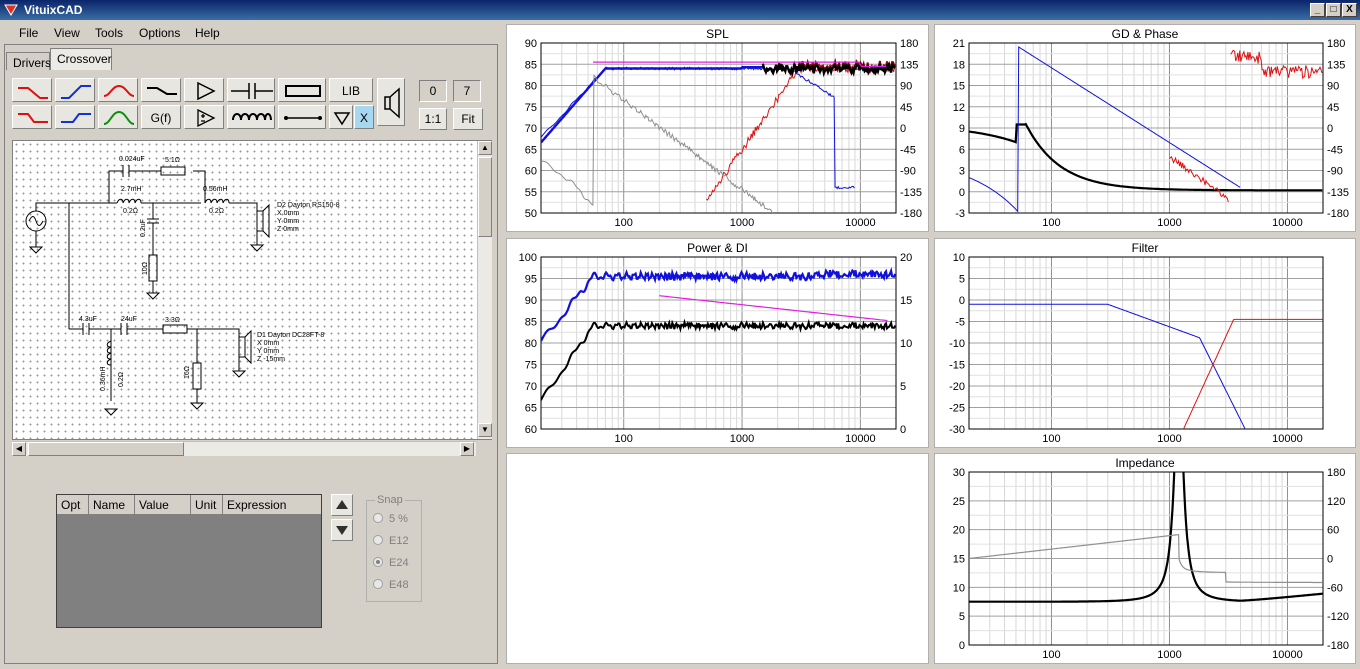 Image resolution: width=1360 pixels, height=669 pixels. What do you see at coordinates (801, 131) in the screenshot?
I see `spl-tweeter-line` at bounding box center [801, 131].